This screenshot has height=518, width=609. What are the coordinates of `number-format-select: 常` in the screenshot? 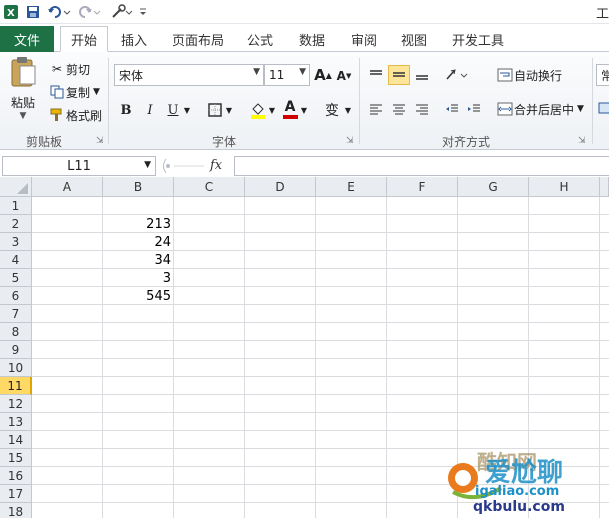 It's located at (602, 75).